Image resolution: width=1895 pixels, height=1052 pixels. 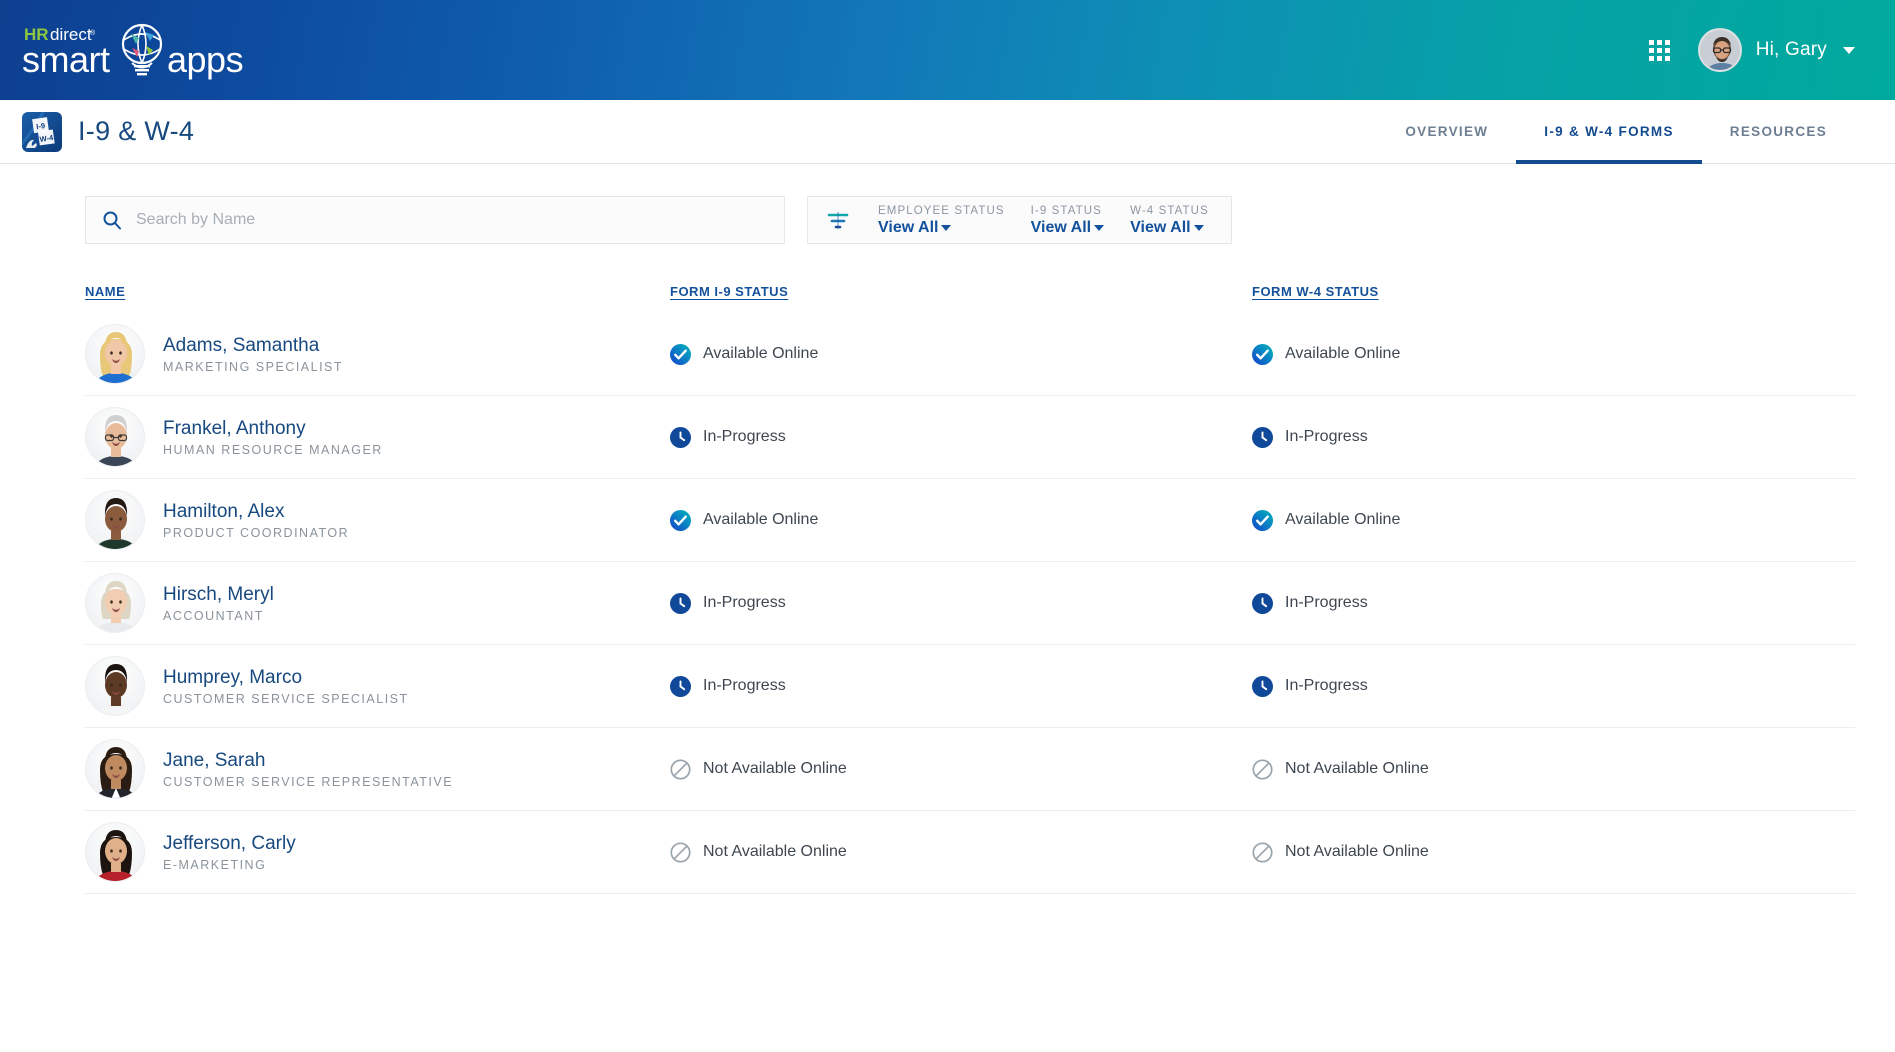 I want to click on header-actions: Hi, Gary, so click(x=1751, y=50).